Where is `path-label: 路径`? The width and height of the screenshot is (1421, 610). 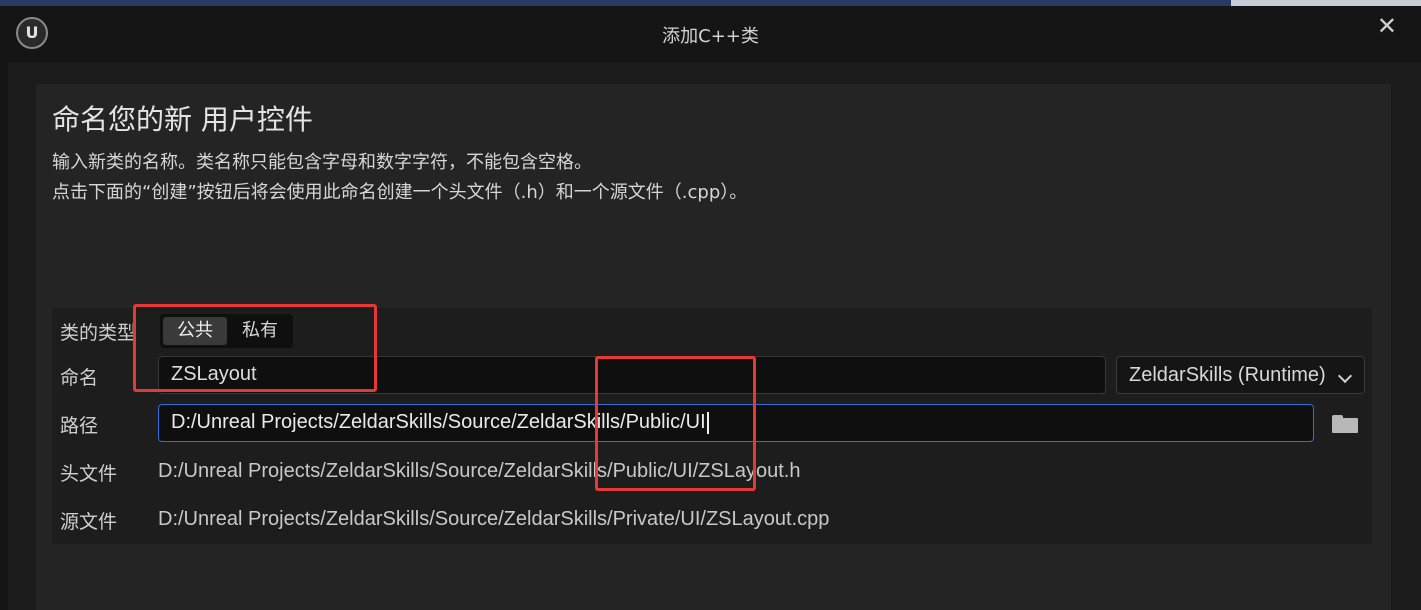
path-label: 路径 is located at coordinates (79, 426).